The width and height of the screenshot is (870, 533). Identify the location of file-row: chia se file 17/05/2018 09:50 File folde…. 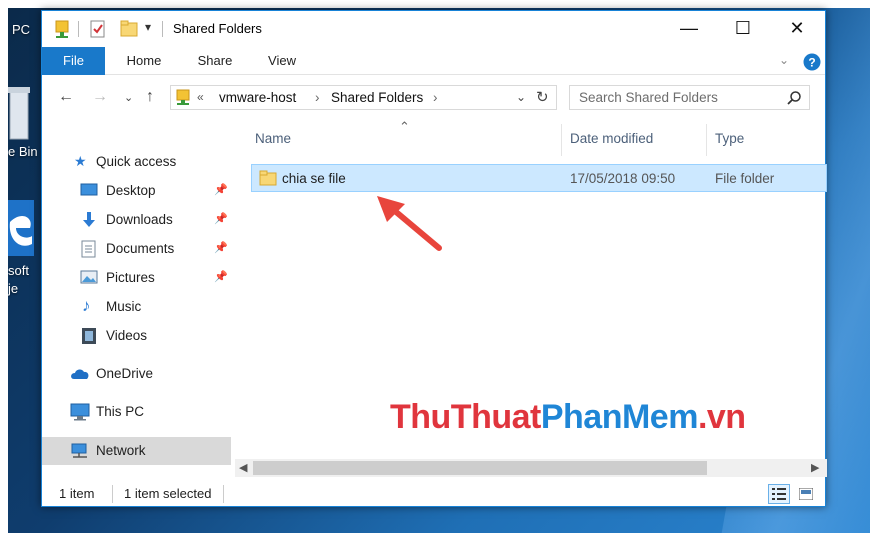
(539, 178).